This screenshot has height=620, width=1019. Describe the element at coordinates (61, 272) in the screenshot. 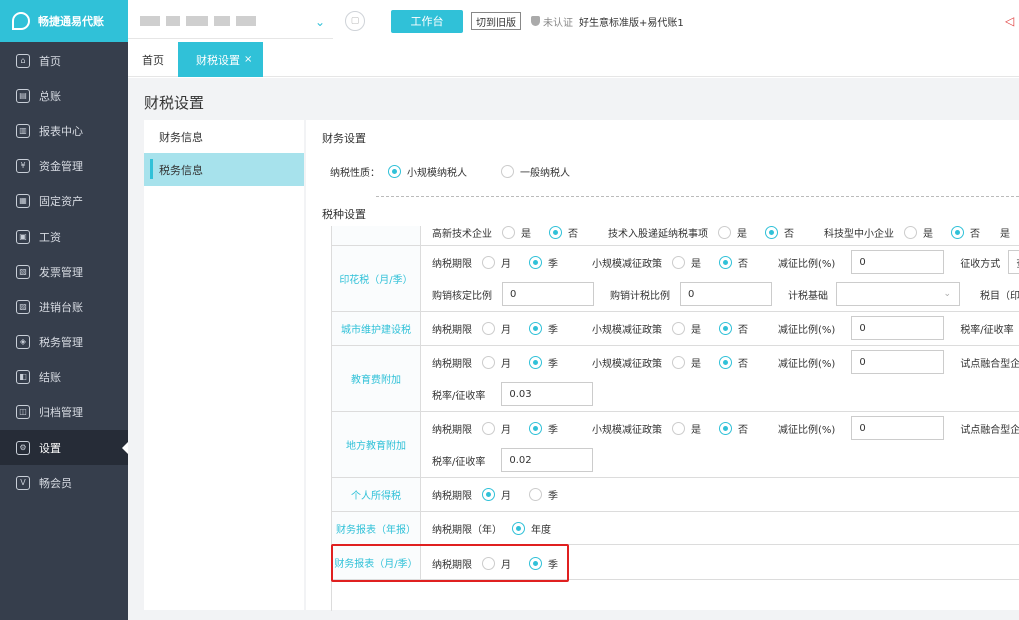

I see `sidebar-item-label: 发票管理` at that location.